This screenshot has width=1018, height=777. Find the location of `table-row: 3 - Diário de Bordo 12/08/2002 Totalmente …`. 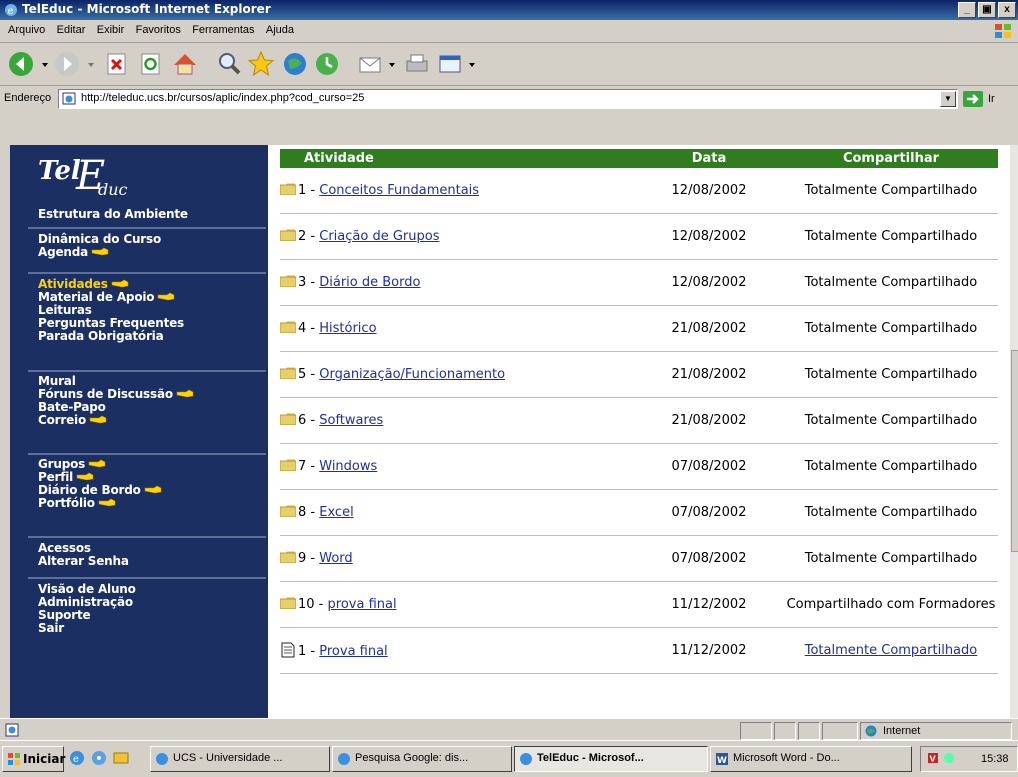

table-row: 3 - Diário de Bordo 12/08/2002 Totalmente … is located at coordinates (639, 282).